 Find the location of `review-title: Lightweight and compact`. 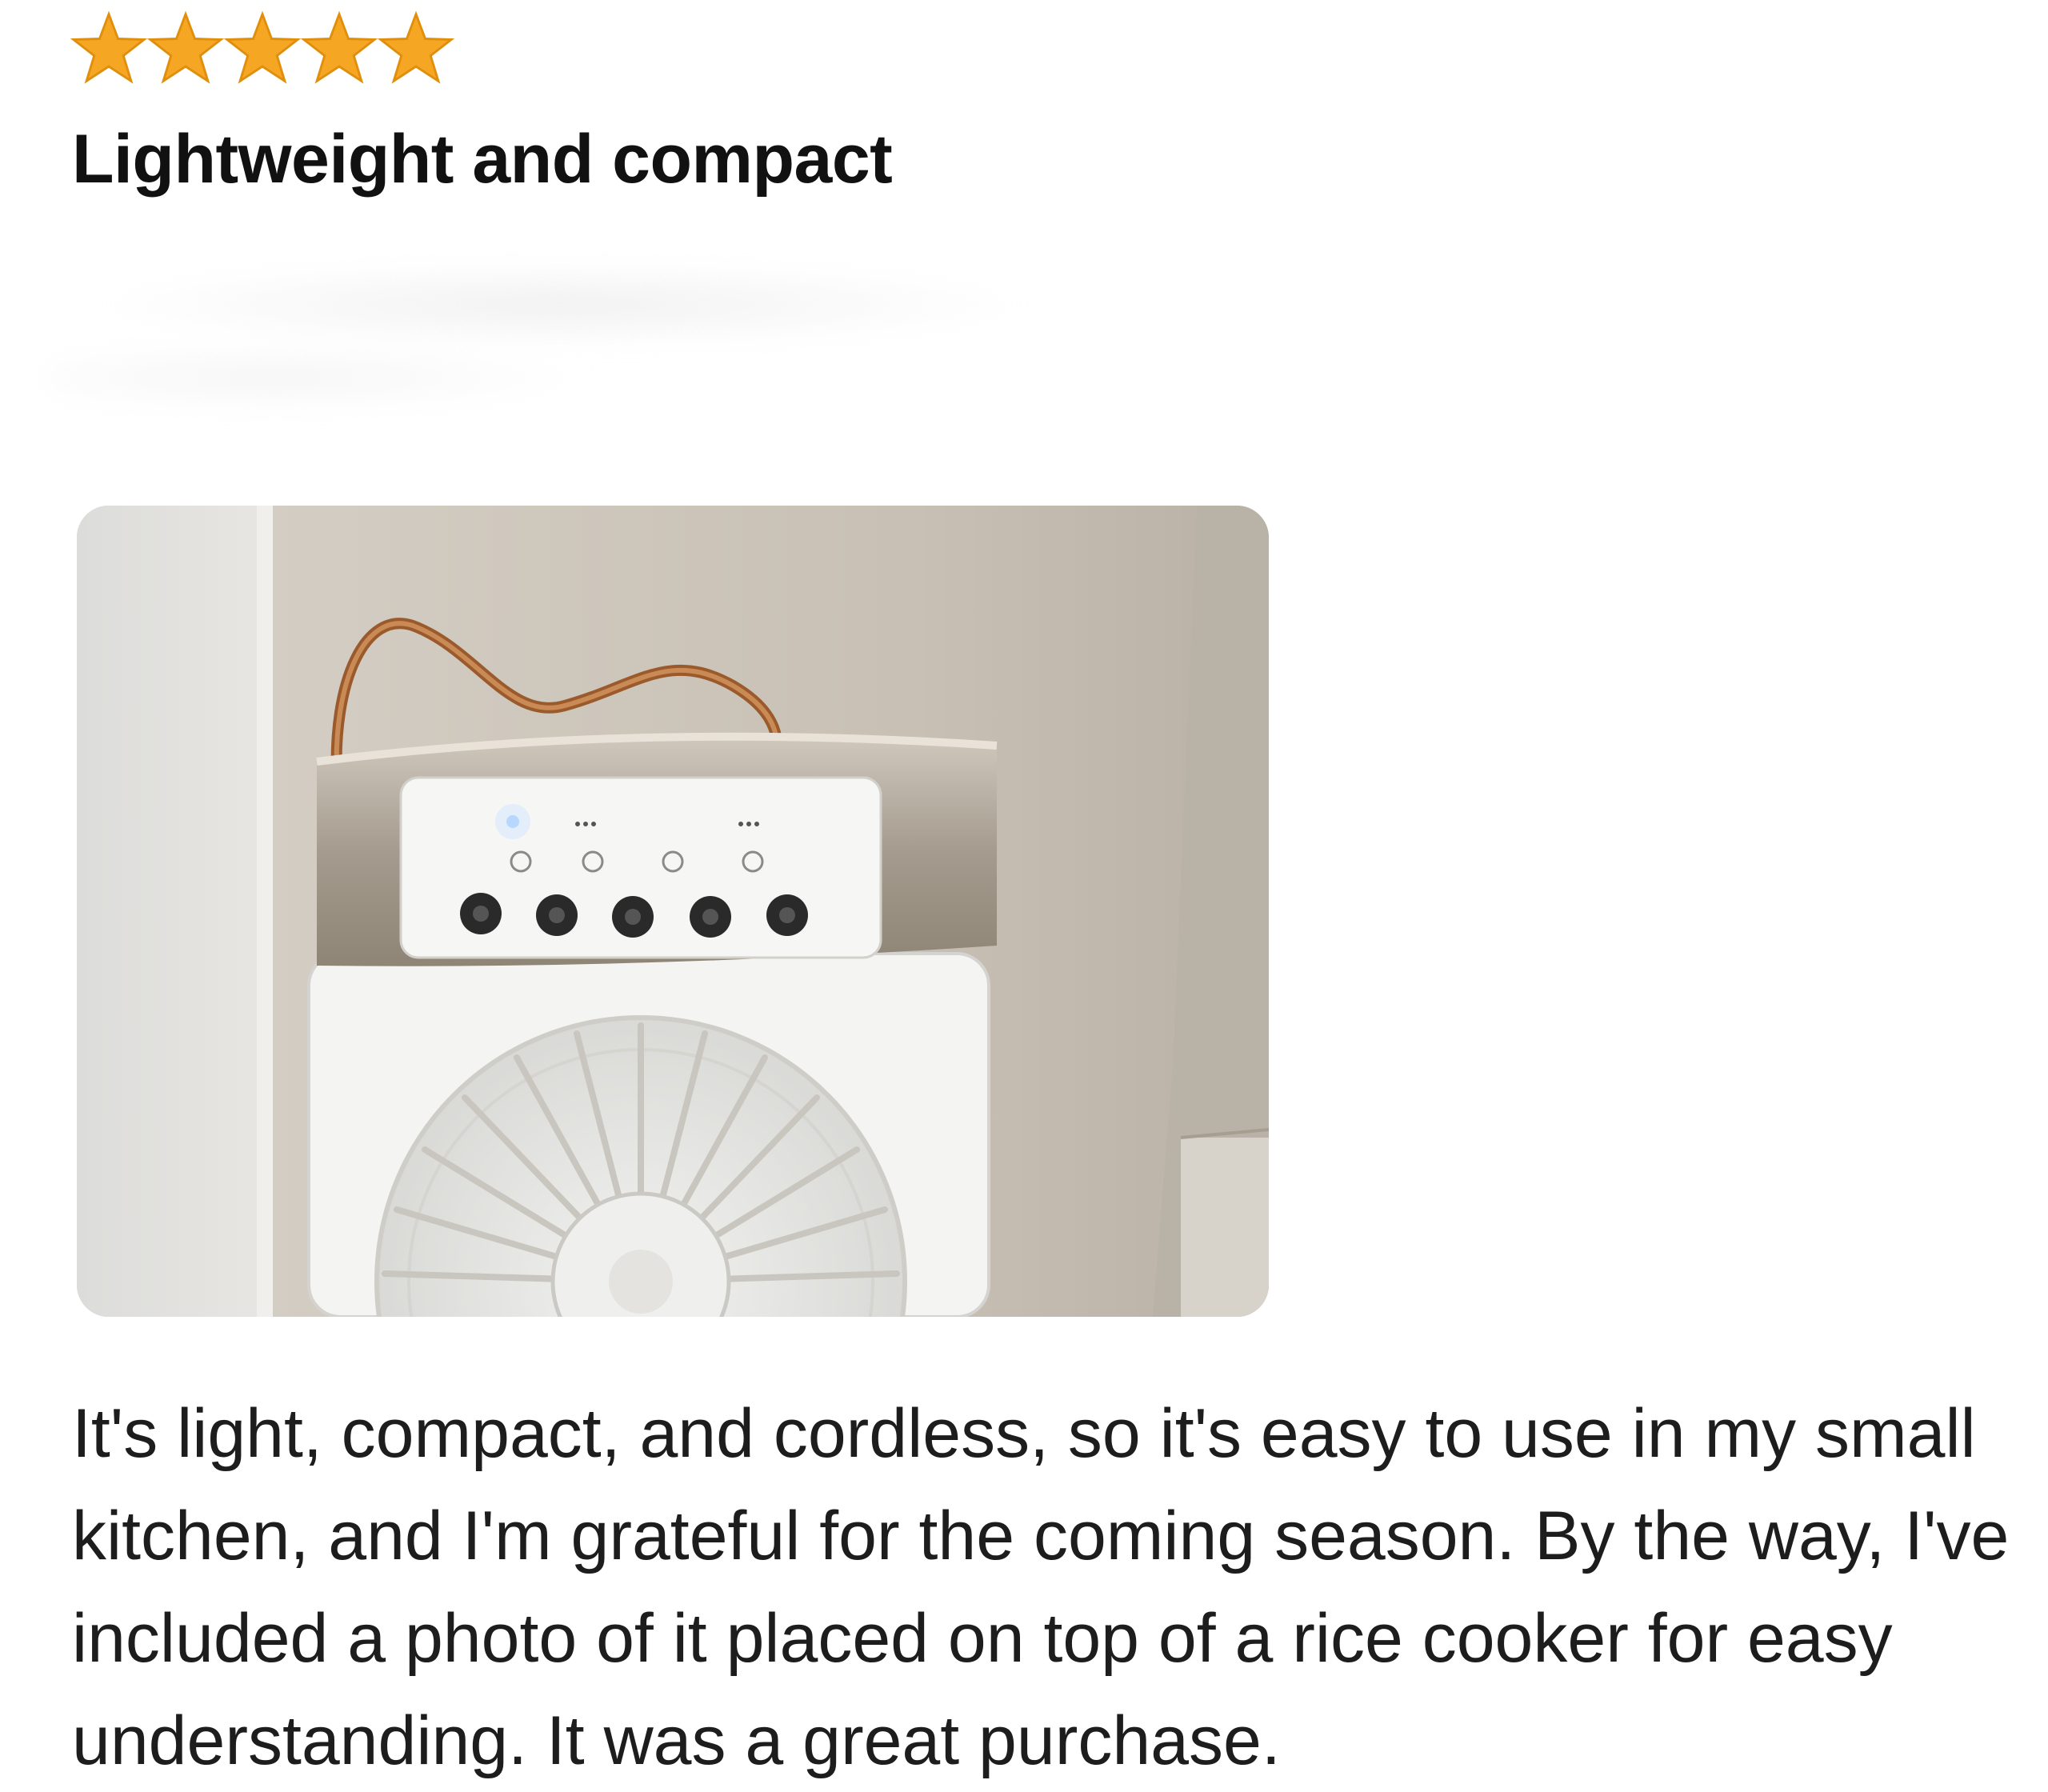

review-title: Lightweight and compact is located at coordinates (482, 159).